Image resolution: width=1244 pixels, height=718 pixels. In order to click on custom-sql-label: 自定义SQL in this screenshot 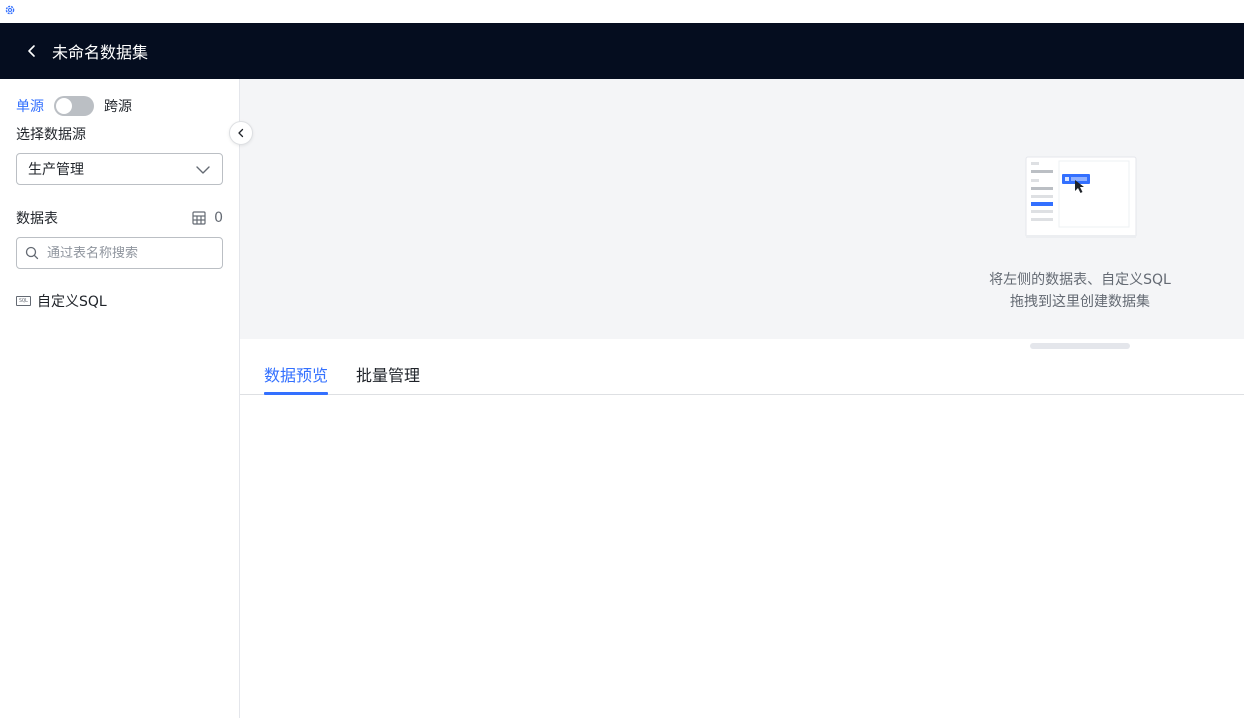, I will do `click(72, 302)`.